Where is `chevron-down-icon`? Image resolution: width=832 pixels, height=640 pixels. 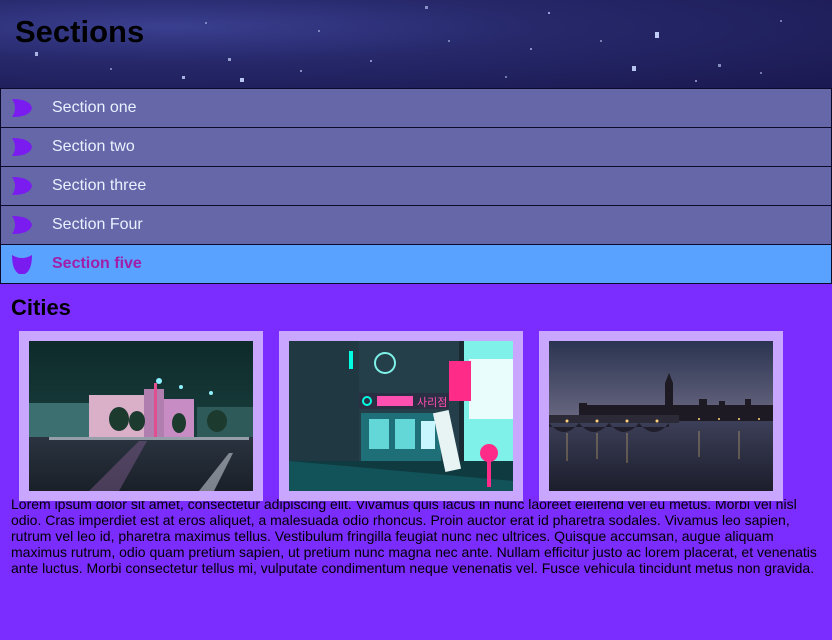
chevron-down-icon is located at coordinates (22, 264).